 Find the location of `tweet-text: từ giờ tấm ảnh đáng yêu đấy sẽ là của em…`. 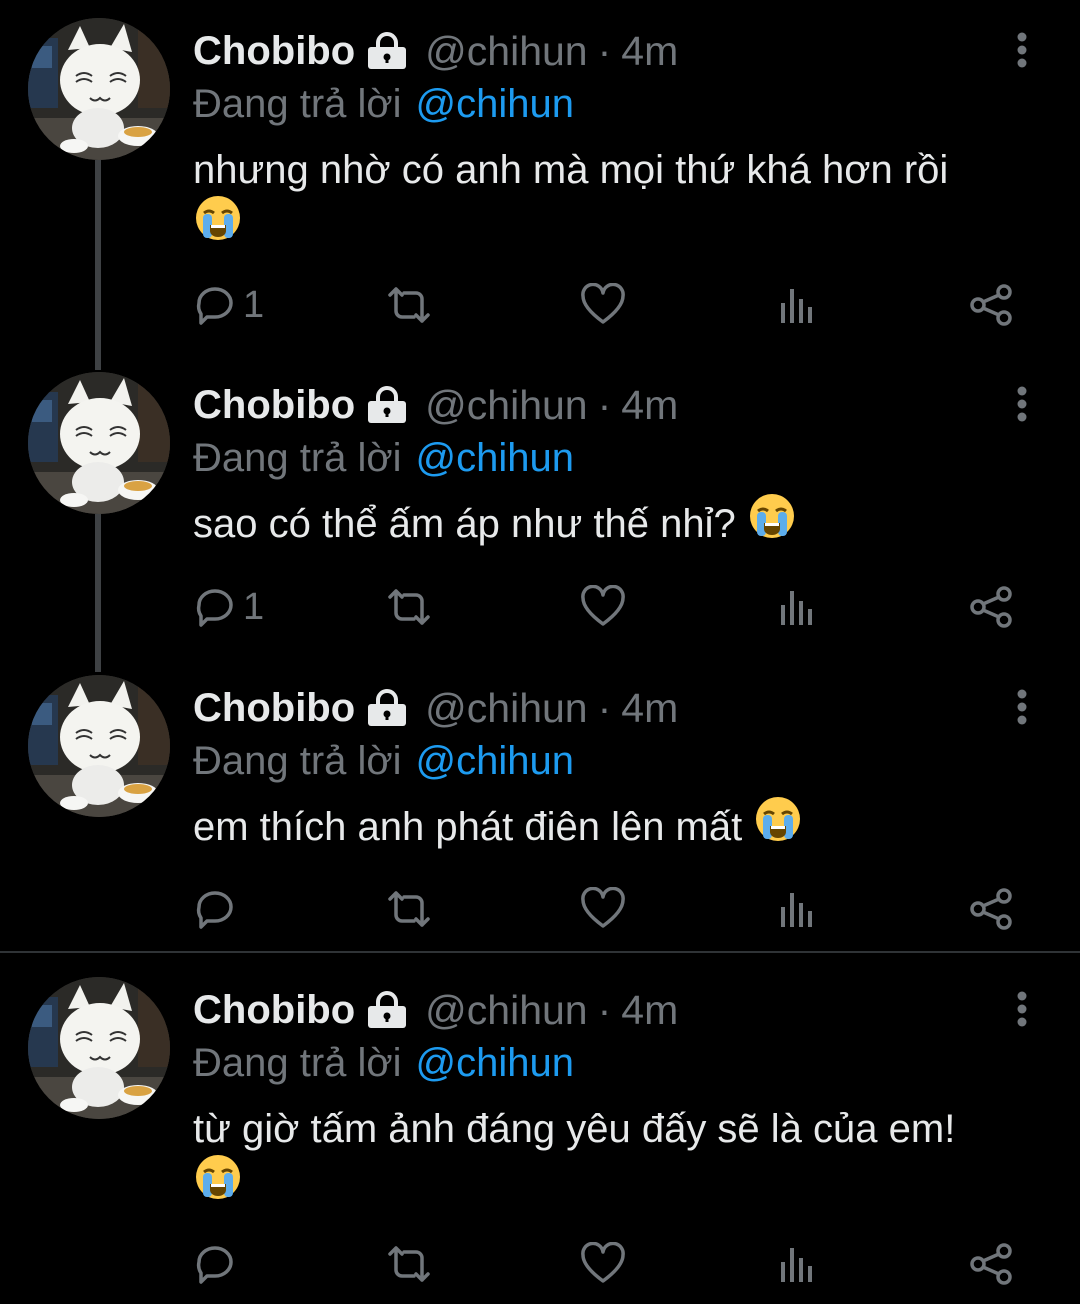

tweet-text: từ giờ tấm ảnh đáng yêu đấy sẽ là của em… is located at coordinates (623, 1159).